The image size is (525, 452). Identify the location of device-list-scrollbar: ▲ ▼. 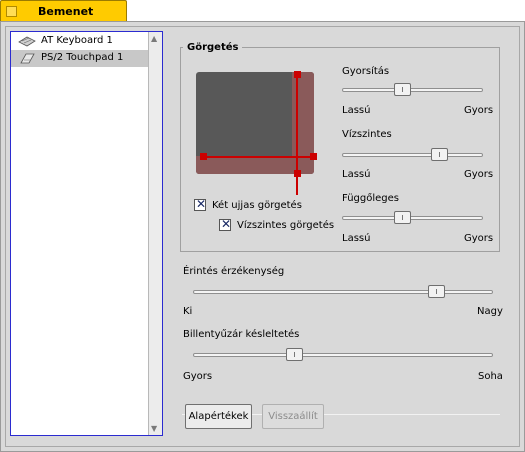
(155, 233).